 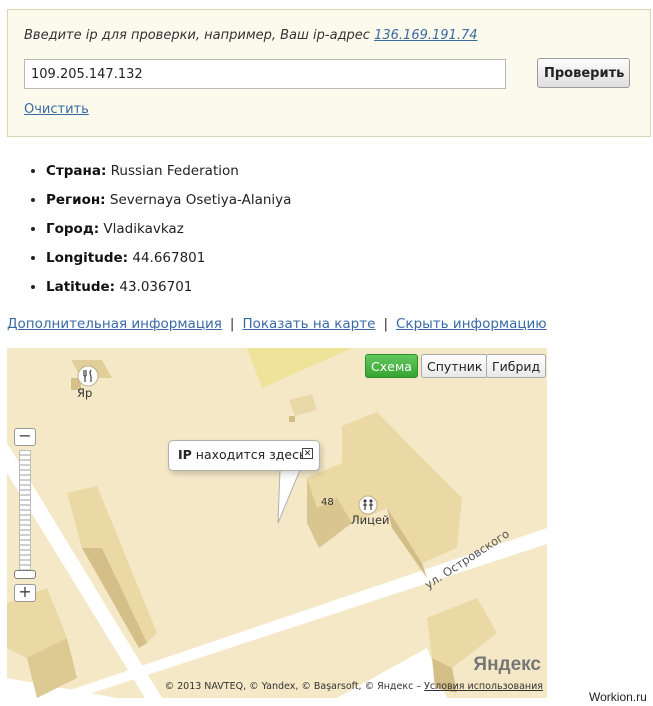 I want to click on info-region: Регион: Severnaya Osetiya-Alaniya, so click(x=168, y=203).